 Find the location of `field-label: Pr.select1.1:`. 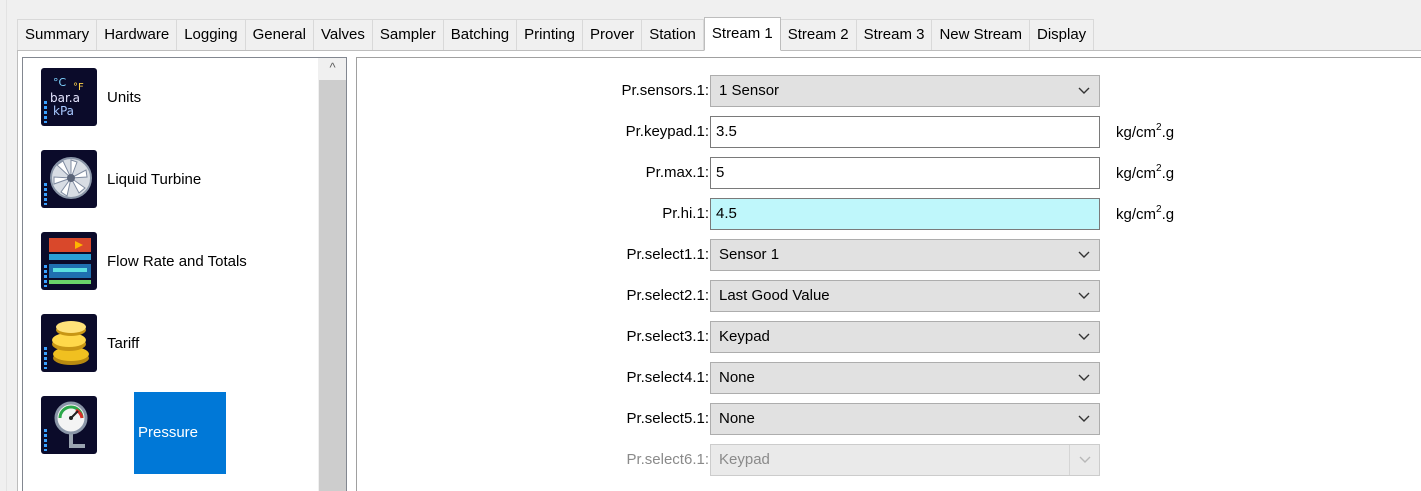

field-label: Pr.select1.1: is located at coordinates (667, 254).